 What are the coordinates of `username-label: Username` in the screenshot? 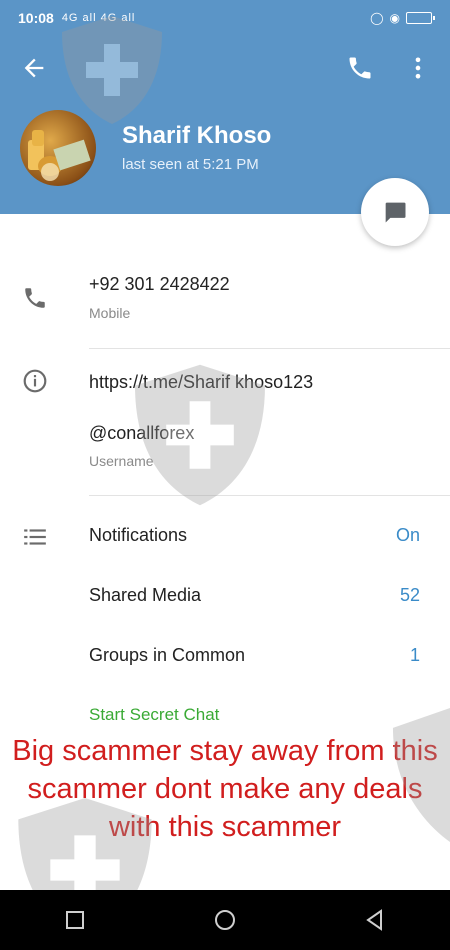 It's located at (121, 461).